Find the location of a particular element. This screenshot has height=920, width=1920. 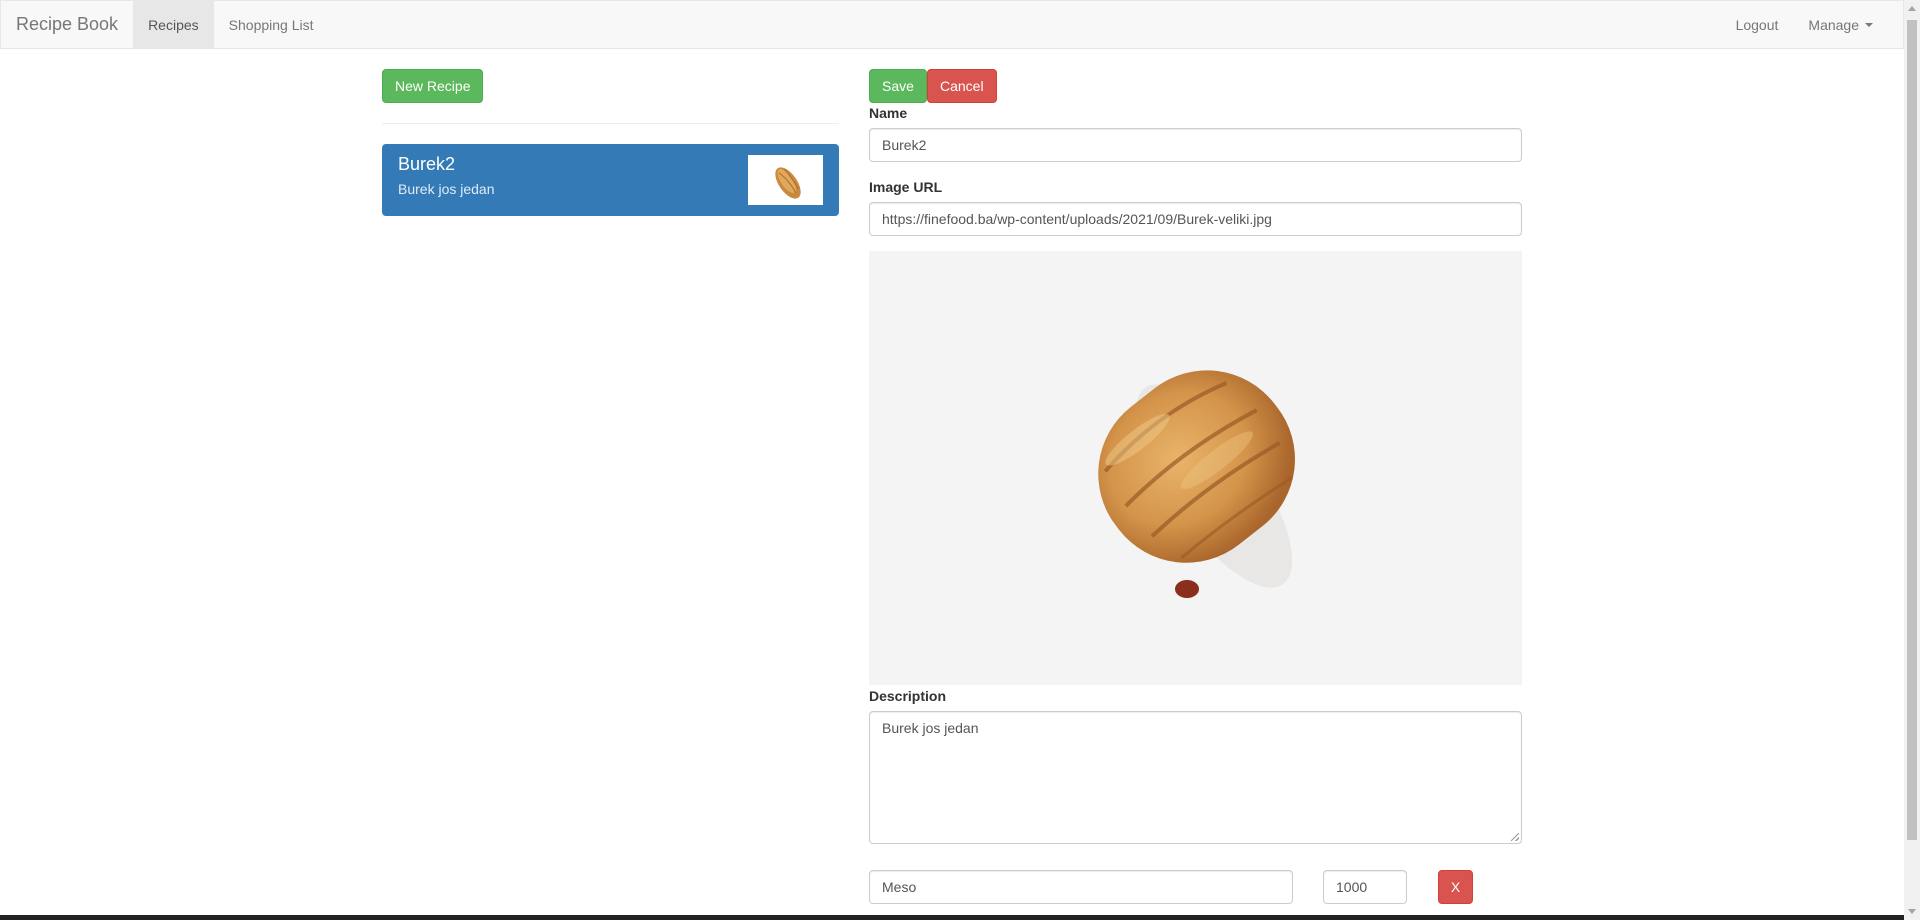

image-url-label: Image URL is located at coordinates (906, 187).